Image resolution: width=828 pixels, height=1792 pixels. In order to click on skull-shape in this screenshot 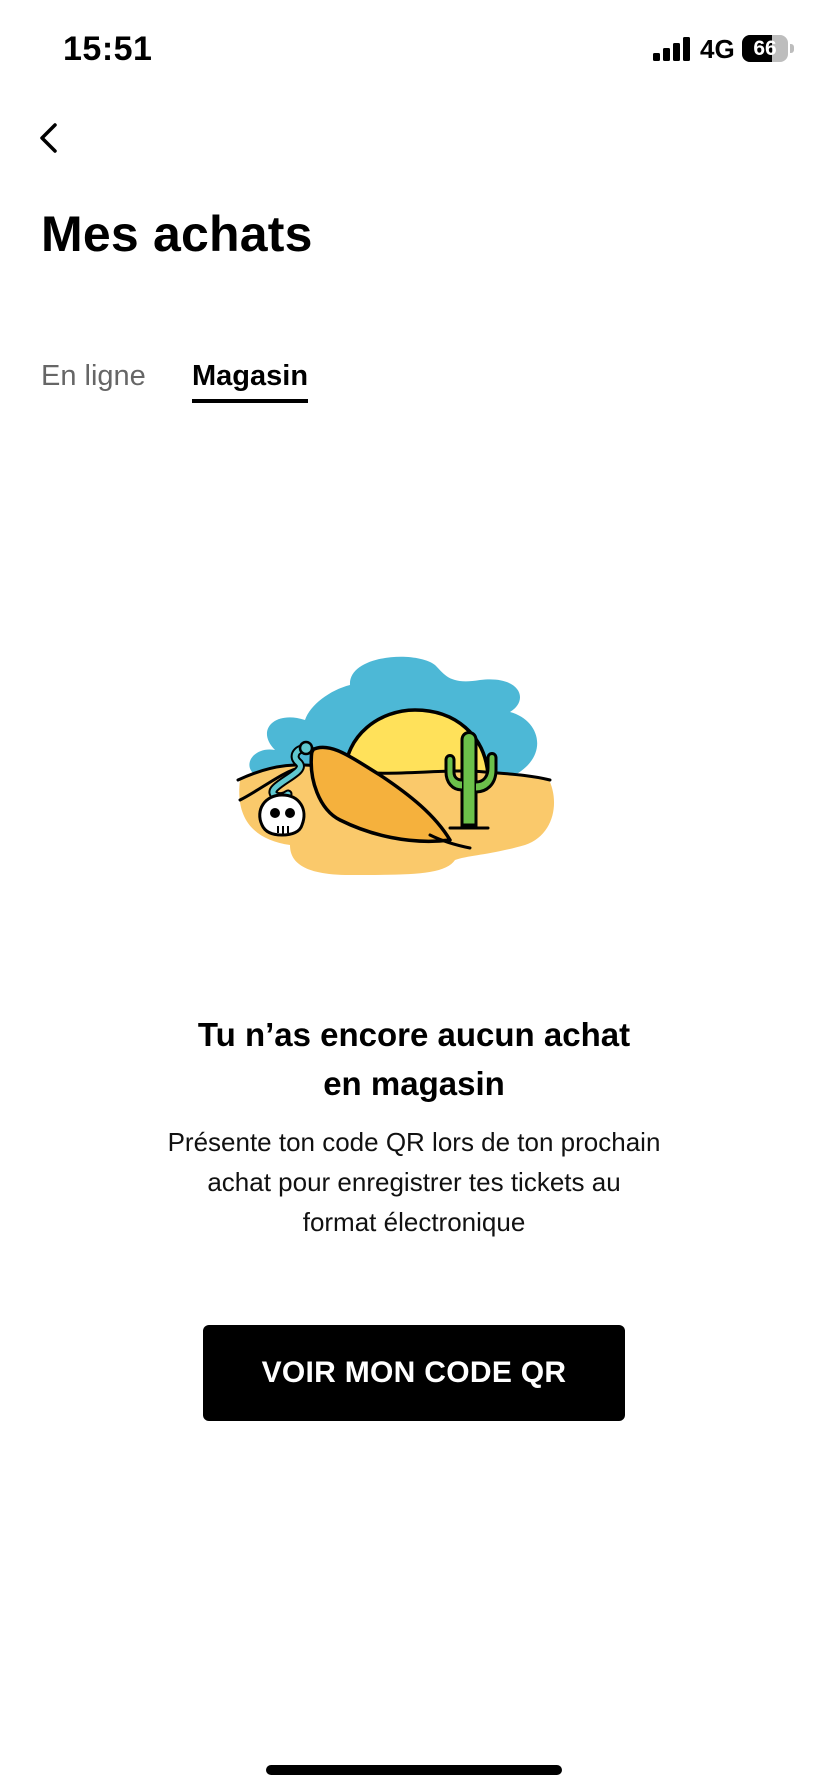, I will do `click(282, 815)`.